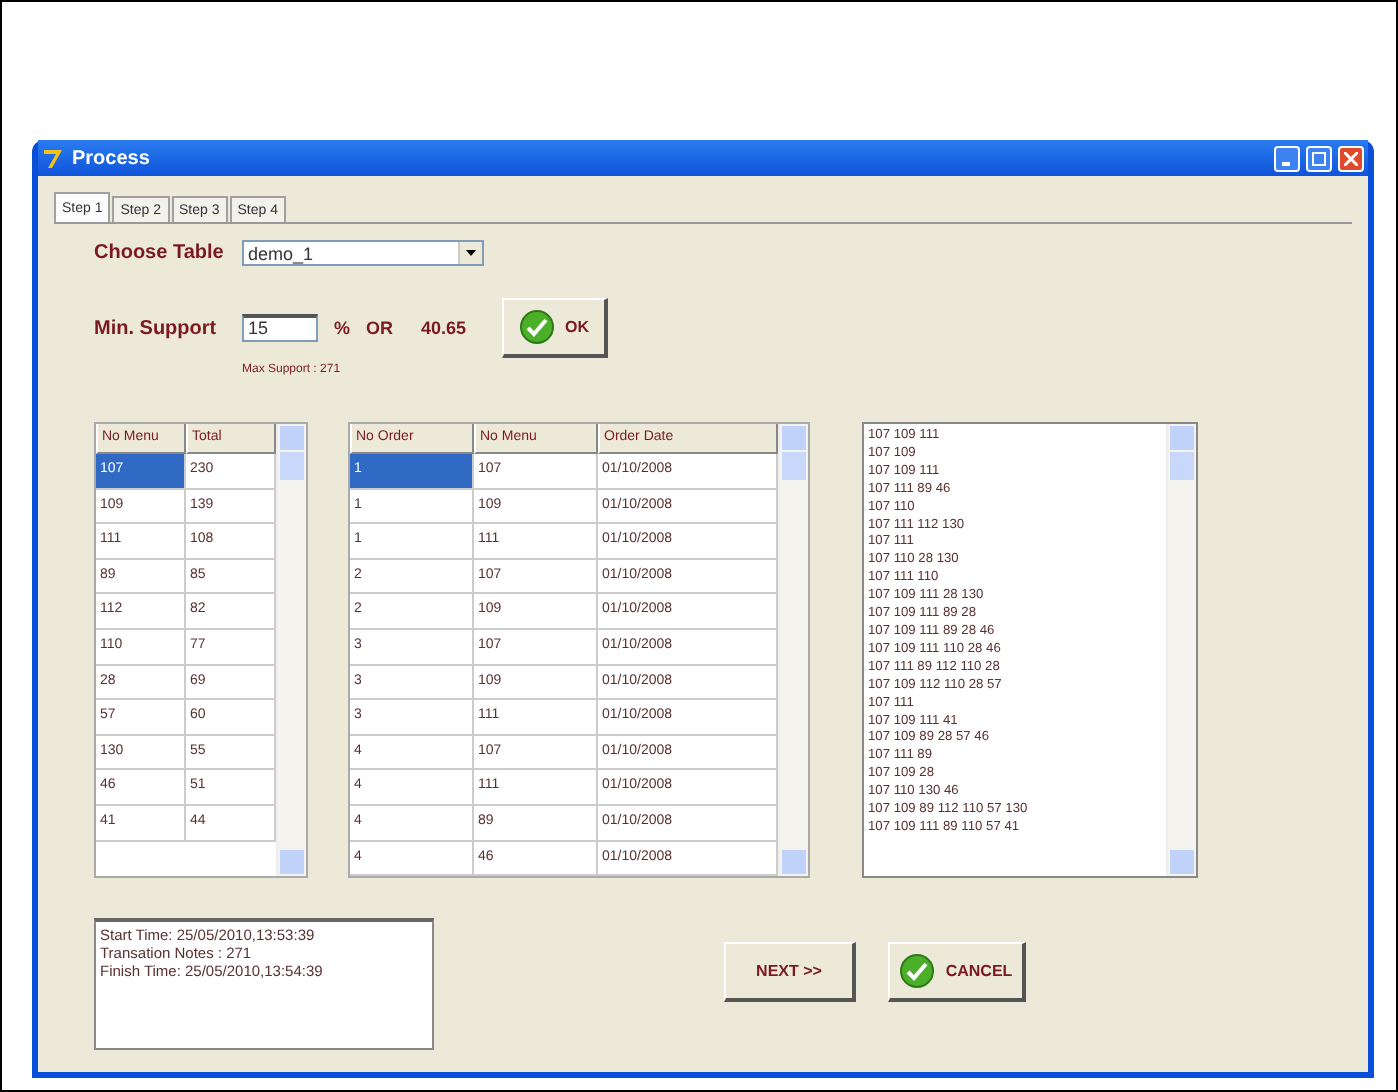 This screenshot has width=1398, height=1092. Describe the element at coordinates (156, 328) in the screenshot. I see `field-label: Min. Support` at that location.